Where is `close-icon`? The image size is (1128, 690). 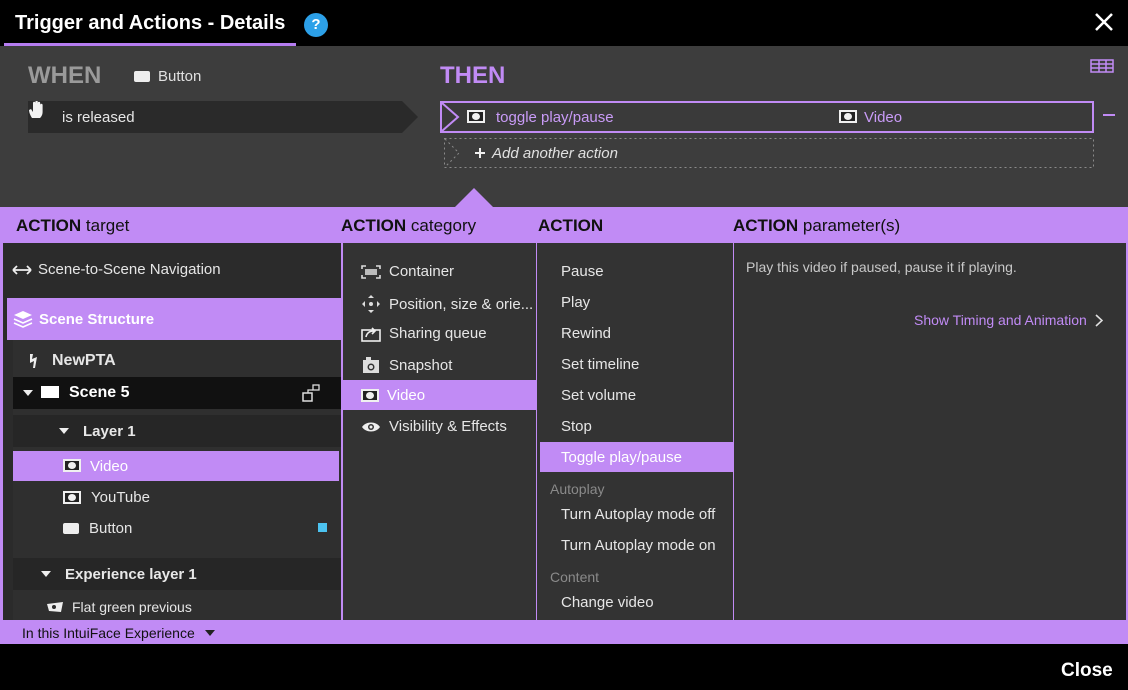 close-icon is located at coordinates (1104, 22).